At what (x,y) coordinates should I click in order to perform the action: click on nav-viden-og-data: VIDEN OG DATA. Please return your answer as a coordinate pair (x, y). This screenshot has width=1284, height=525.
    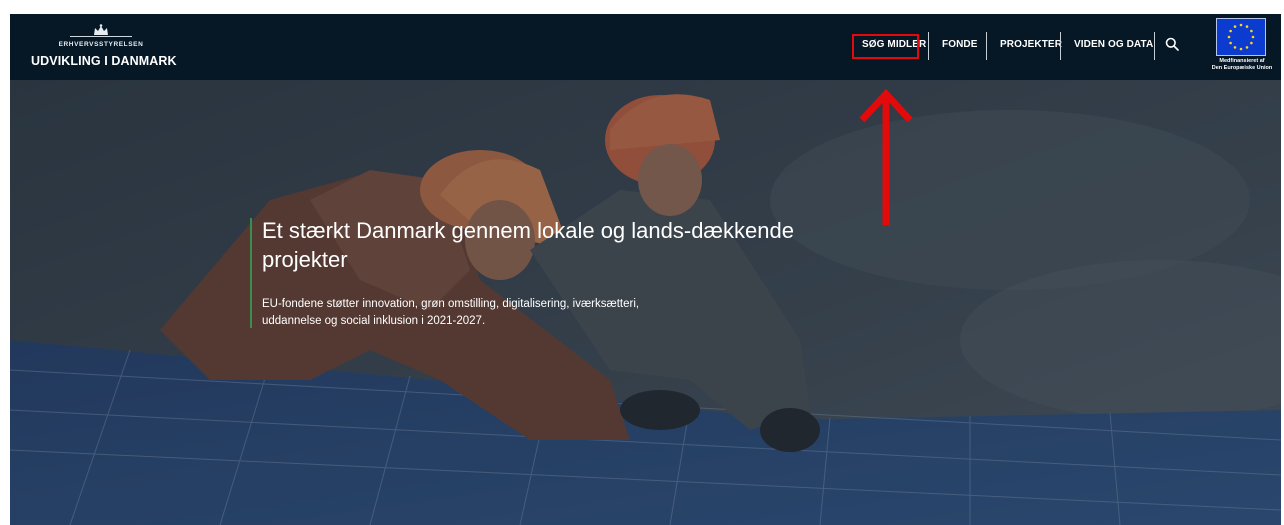
    Looking at the image, I should click on (1113, 44).